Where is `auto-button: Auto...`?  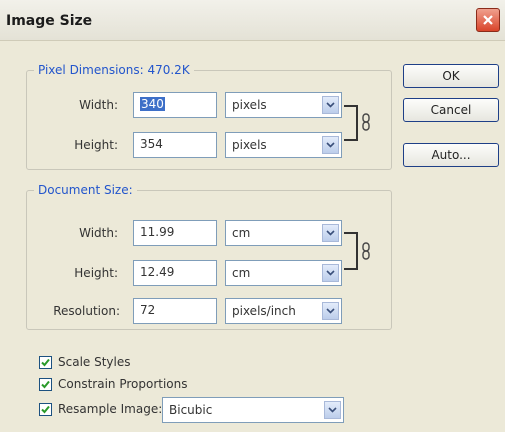
auto-button: Auto... is located at coordinates (451, 155).